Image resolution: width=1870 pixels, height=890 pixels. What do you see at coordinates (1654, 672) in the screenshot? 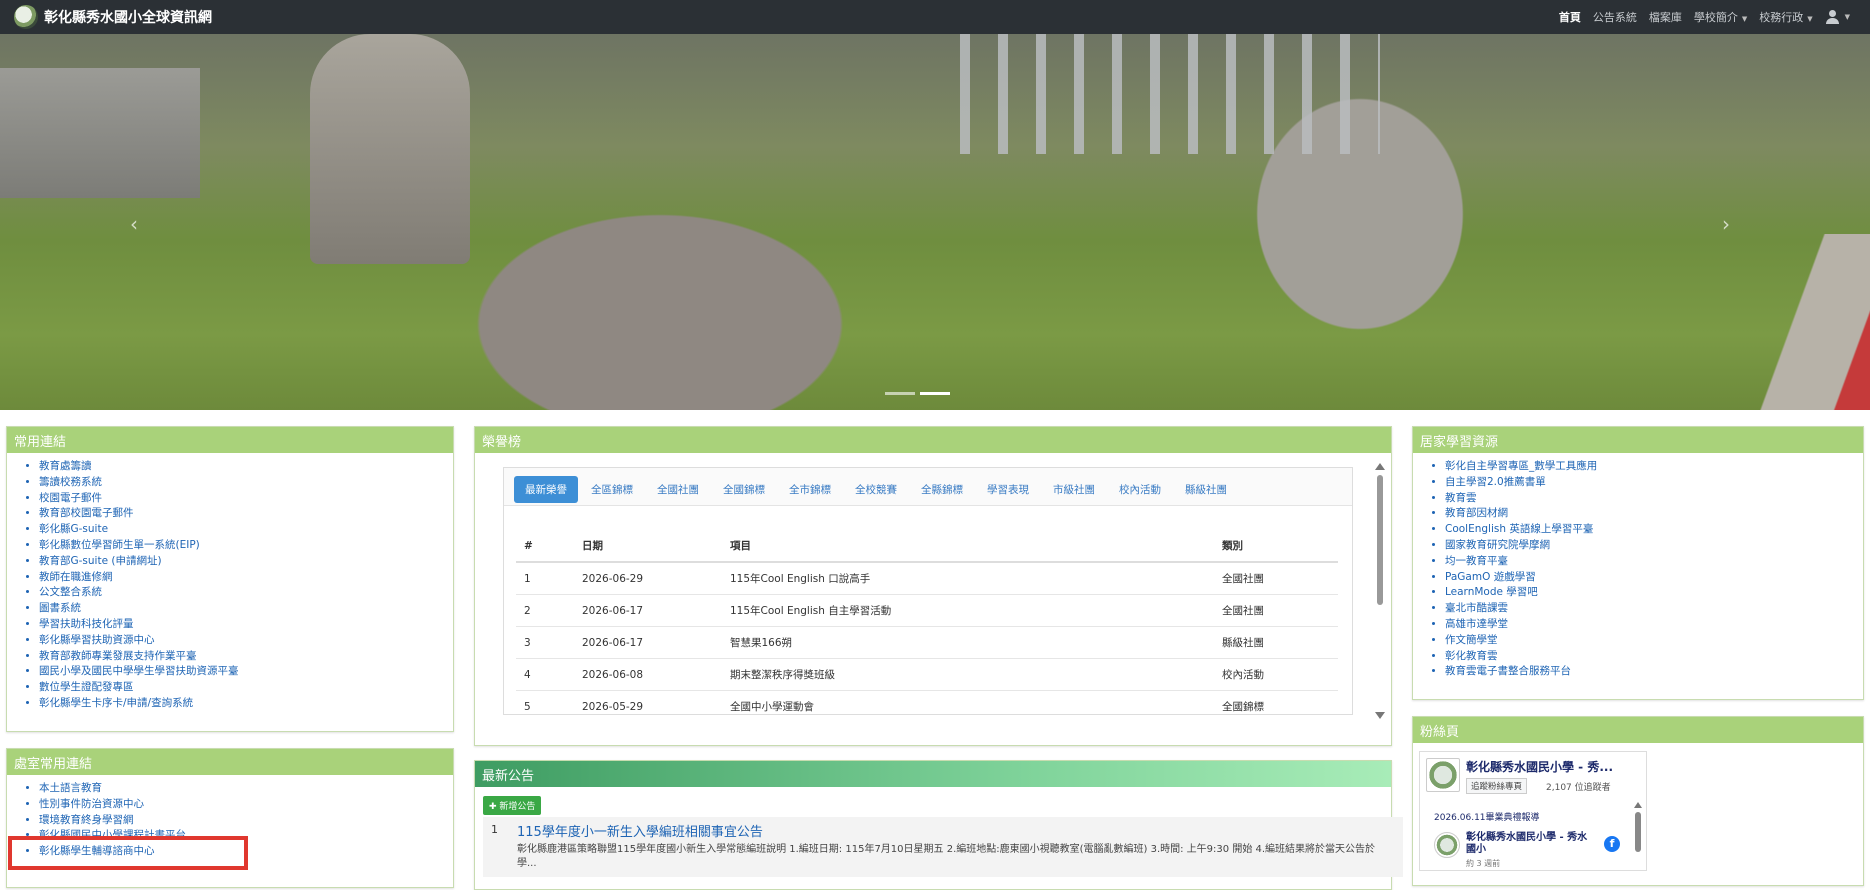
I see `home-learning-link-item: 教育雲電子書整合服務平台` at bounding box center [1654, 672].